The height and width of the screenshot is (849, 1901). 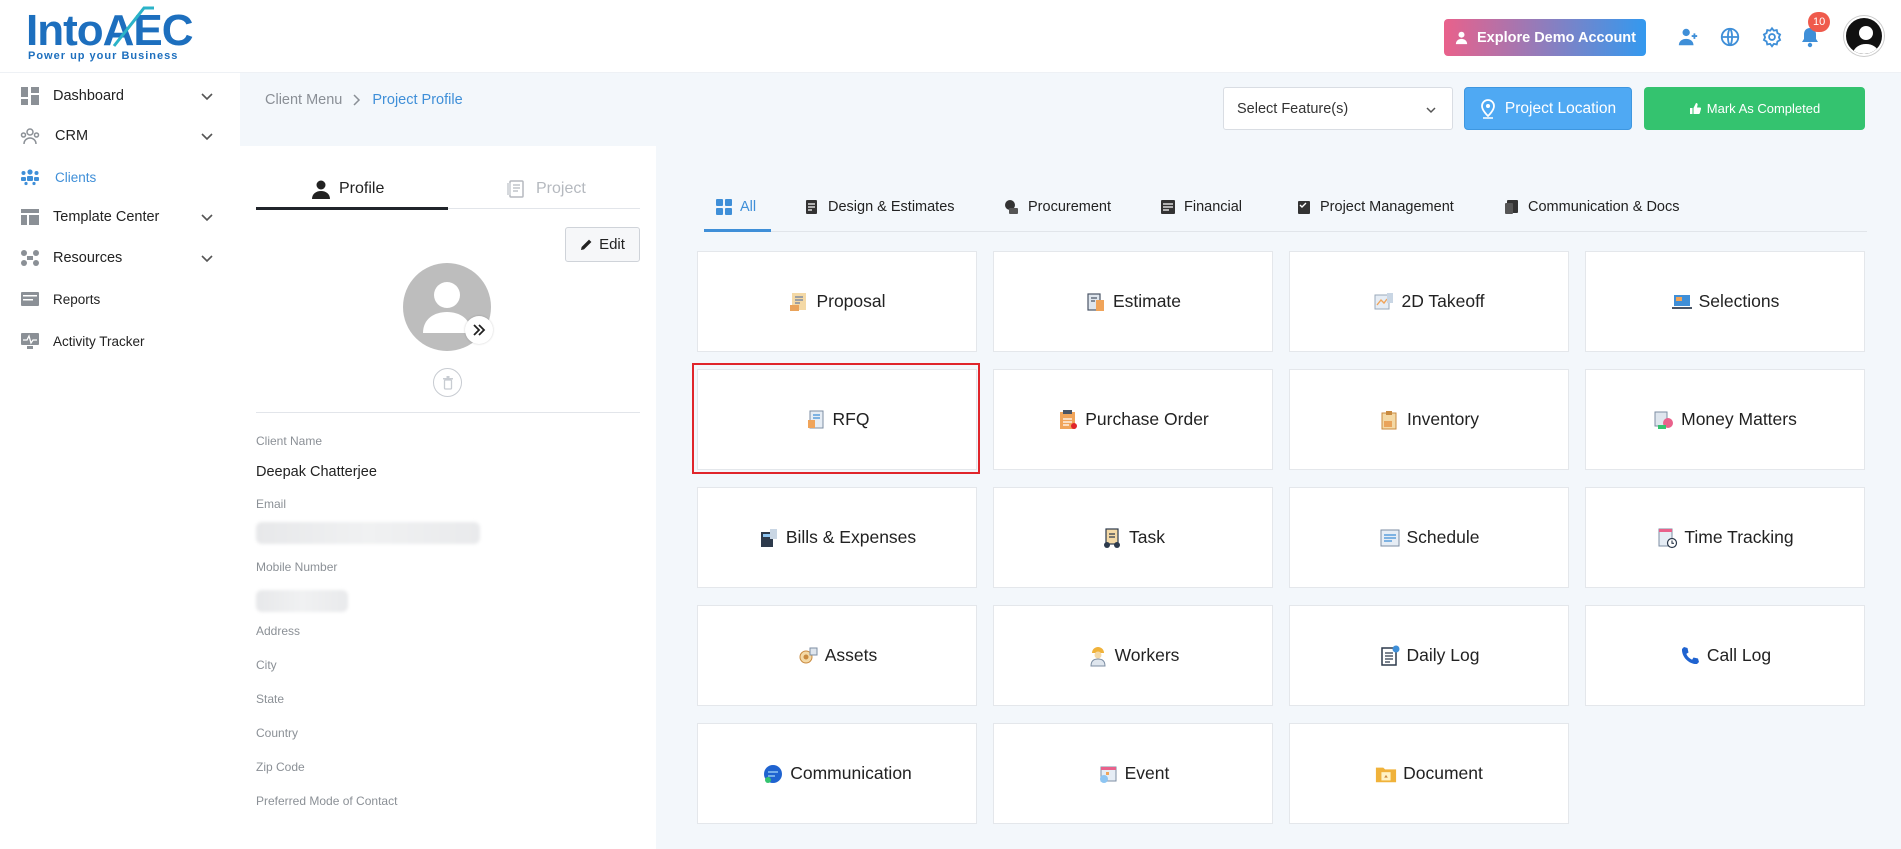 I want to click on sidebar-item-activity-tracker: Activity Tracker, so click(x=120, y=341).